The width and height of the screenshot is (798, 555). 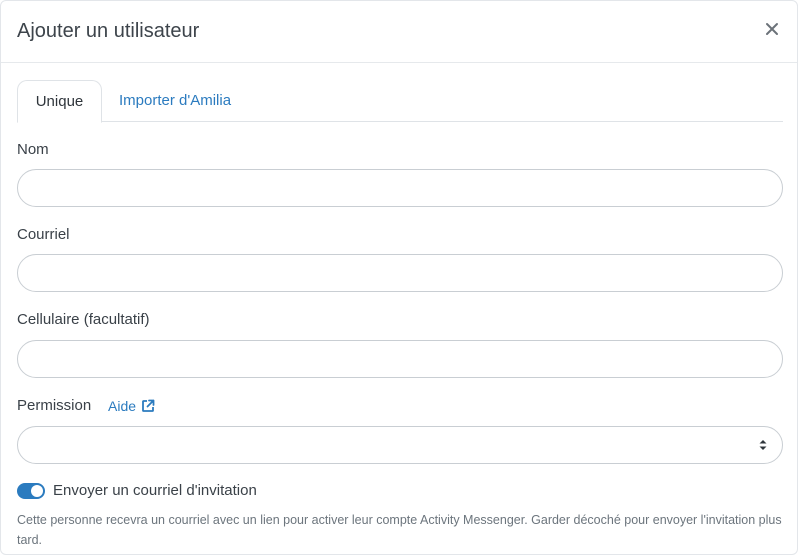 What do you see at coordinates (122, 406) in the screenshot?
I see `permission-help-label: Aide` at bounding box center [122, 406].